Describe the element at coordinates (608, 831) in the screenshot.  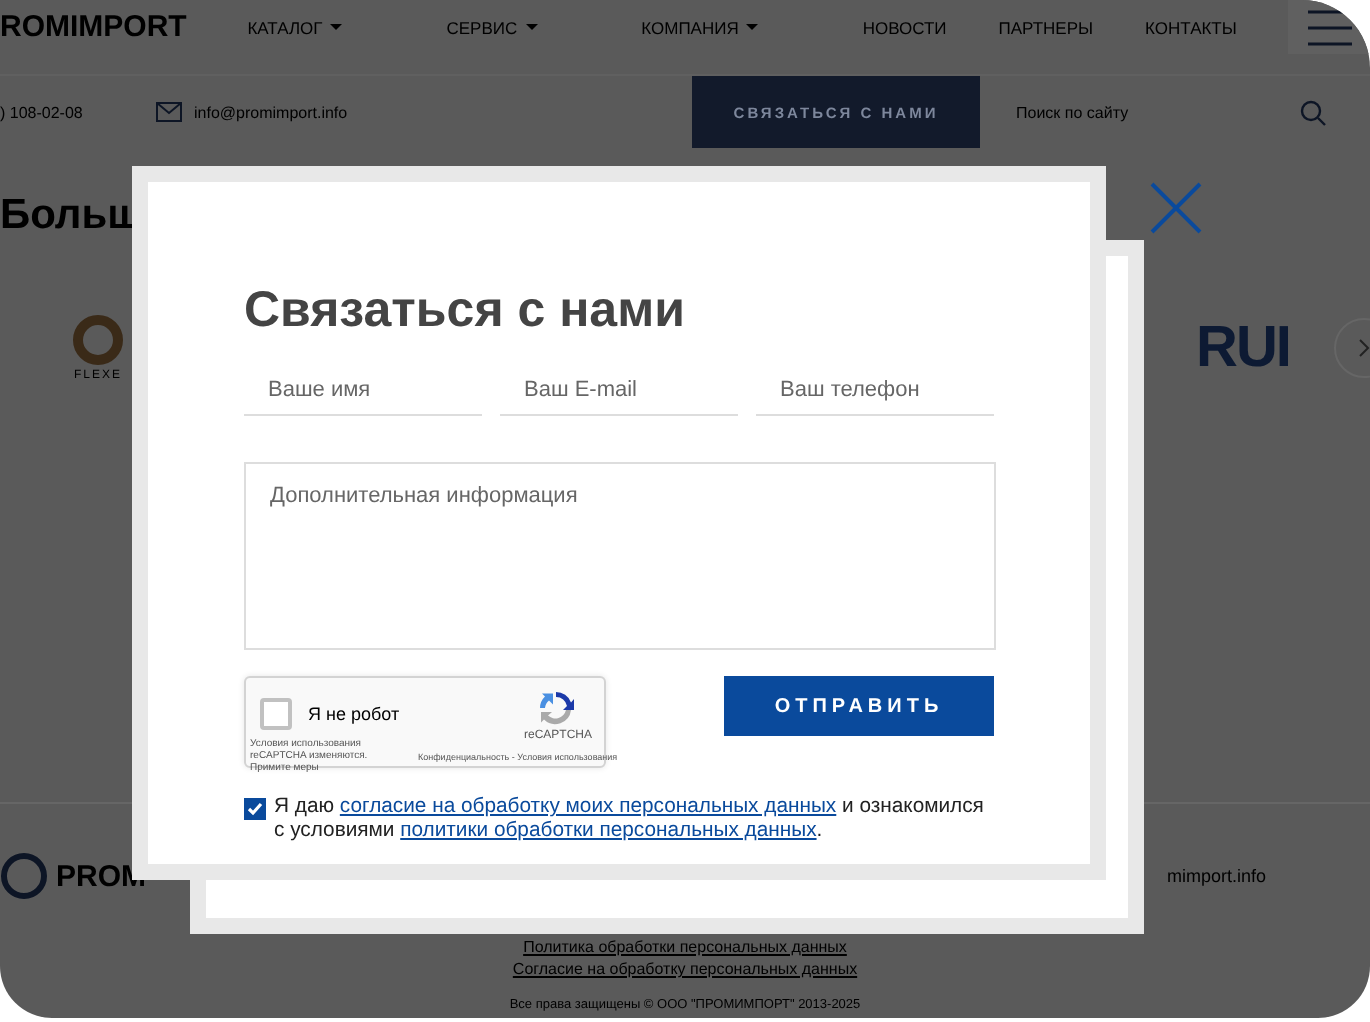
I see `consent-link: политики обработки персональных данных` at that location.